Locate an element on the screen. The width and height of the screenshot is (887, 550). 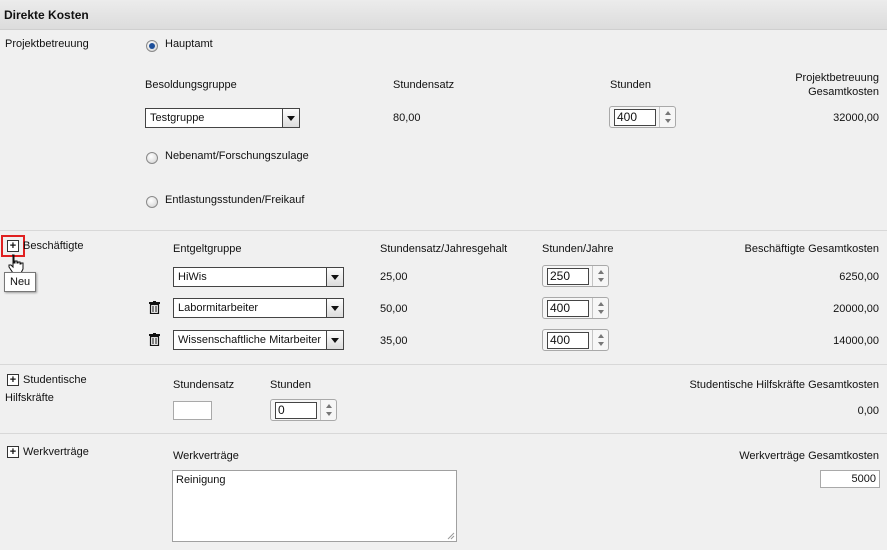
stud-stunden-input: 0 is located at coordinates (296, 410).